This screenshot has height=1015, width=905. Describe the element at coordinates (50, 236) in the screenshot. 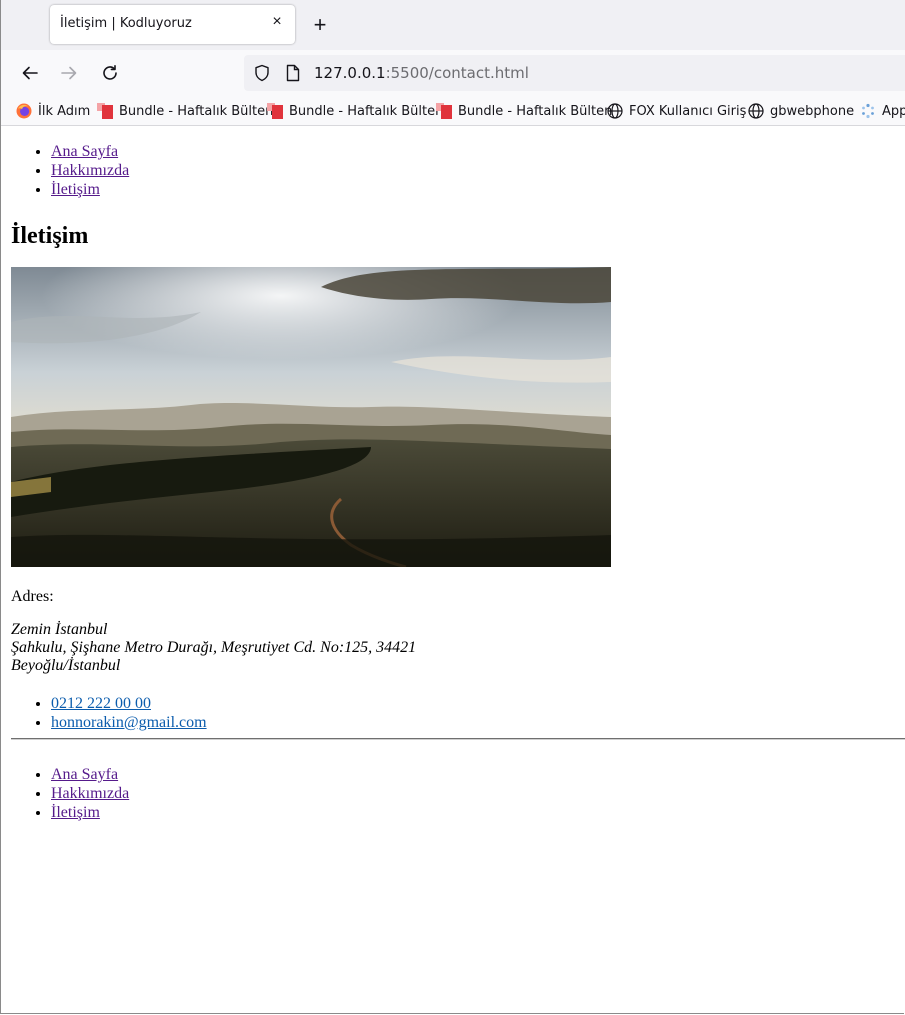

I see `page-title: İletişim` at that location.